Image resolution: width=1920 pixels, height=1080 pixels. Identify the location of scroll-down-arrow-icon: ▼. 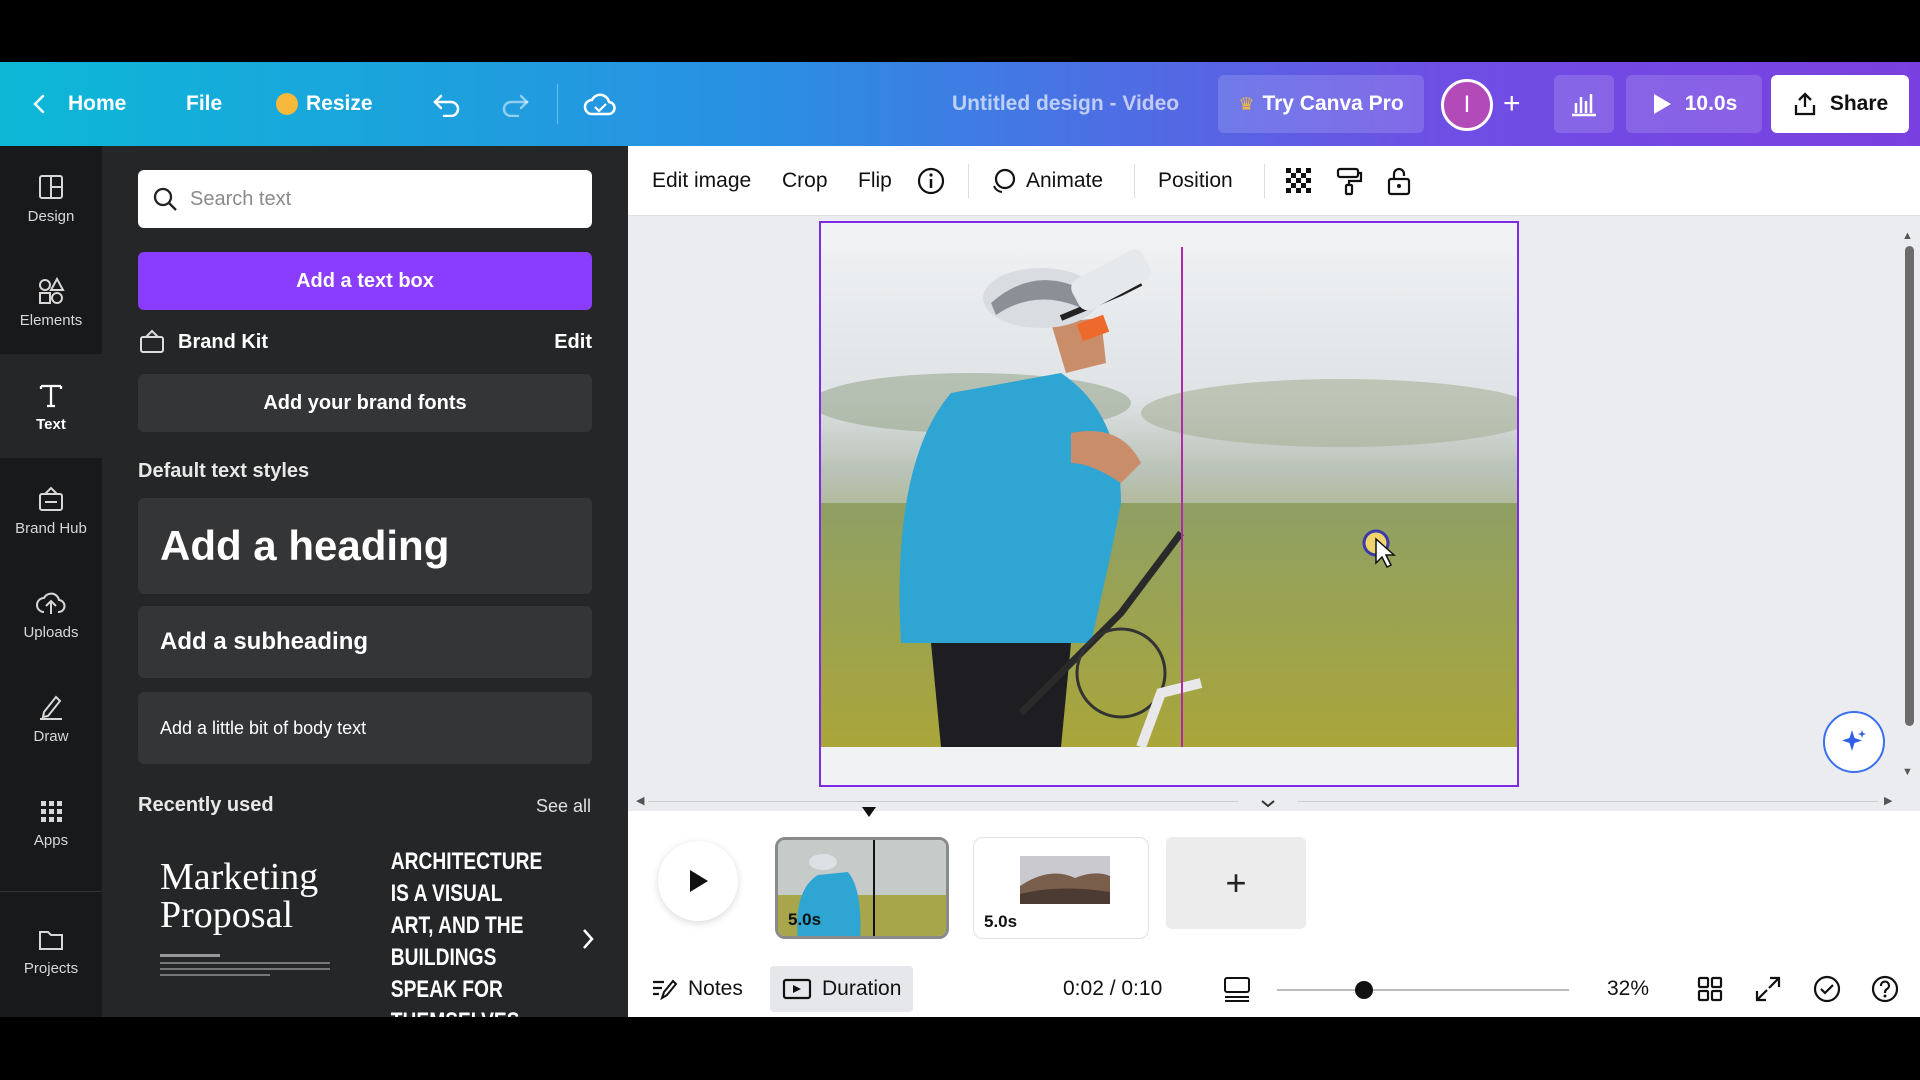
(1907, 772).